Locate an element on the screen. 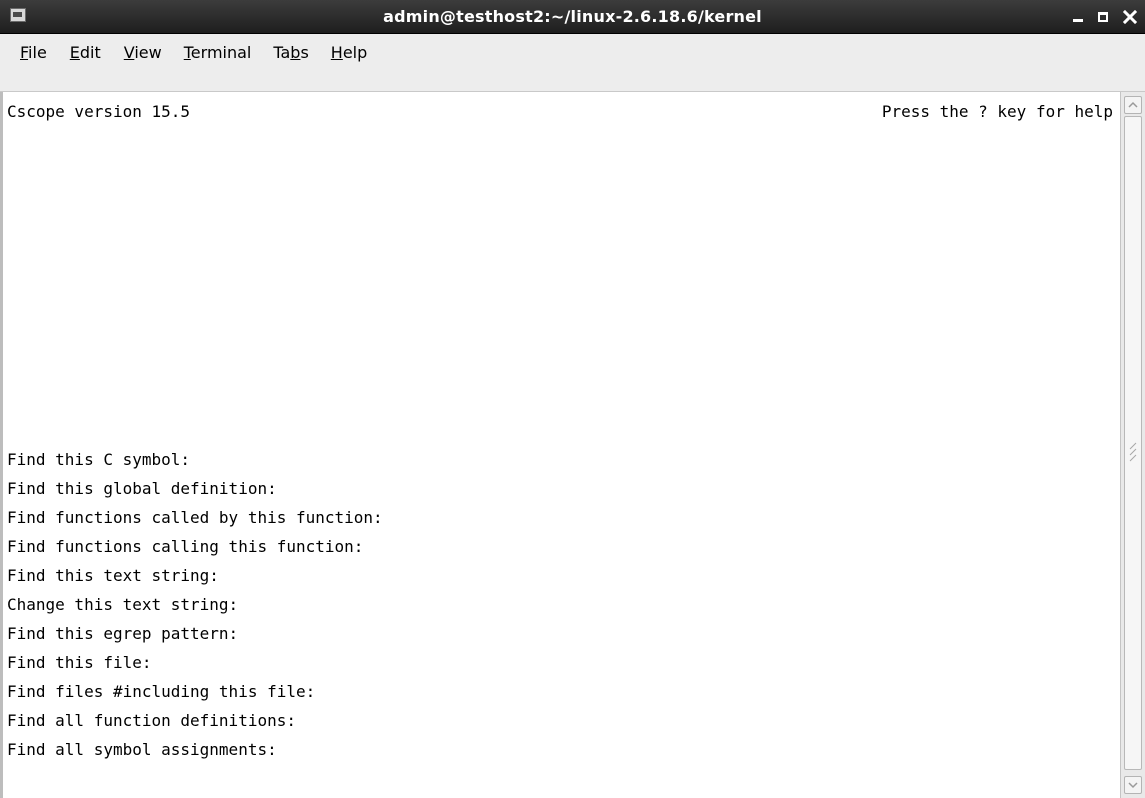  chevron-up-icon is located at coordinates (1133, 104).